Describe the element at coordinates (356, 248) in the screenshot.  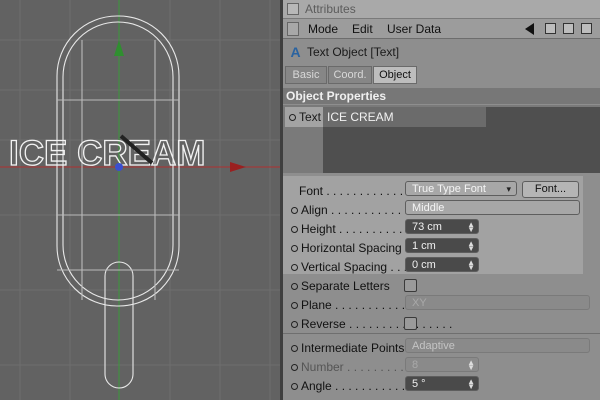
I see `hspacing-label: Horizontal Spacing . . .` at that location.